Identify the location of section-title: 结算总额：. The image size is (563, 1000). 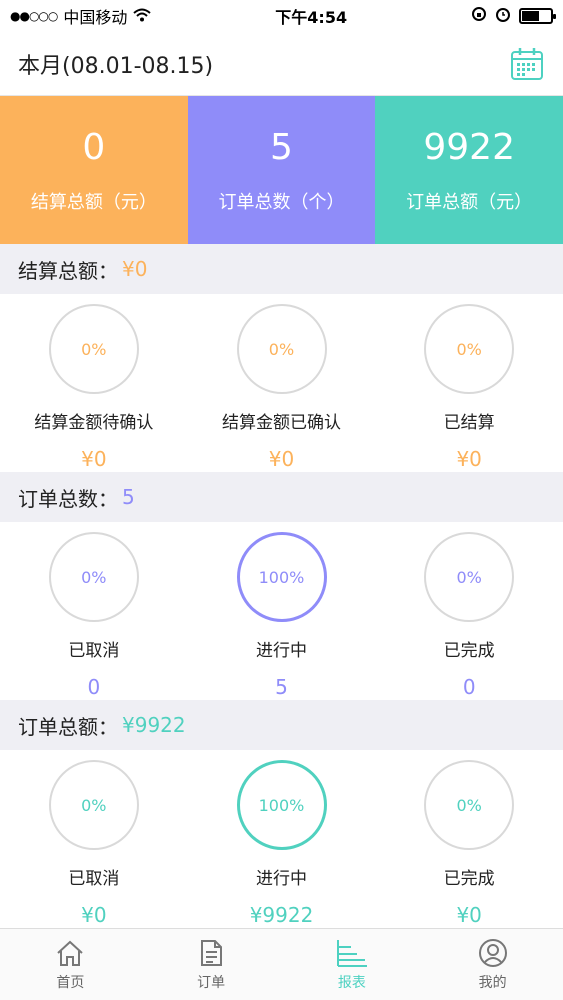
(68, 270).